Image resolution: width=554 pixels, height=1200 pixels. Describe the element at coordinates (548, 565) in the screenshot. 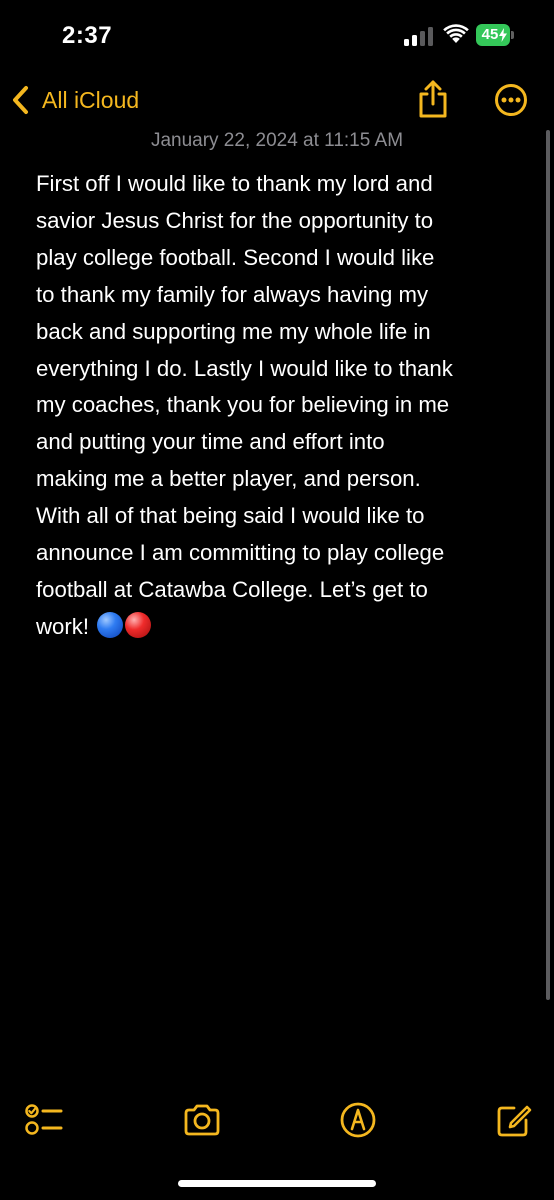

I see `scroll-indicator` at that location.